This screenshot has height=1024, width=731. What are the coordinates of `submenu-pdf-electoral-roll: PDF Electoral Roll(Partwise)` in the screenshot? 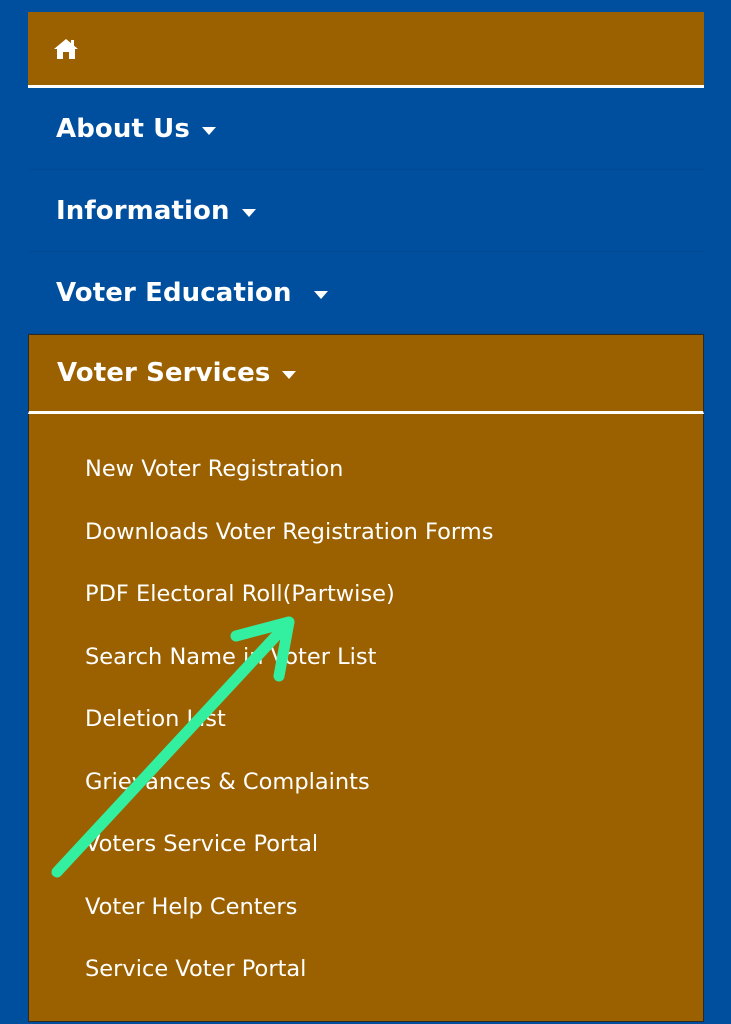 It's located at (366, 594).